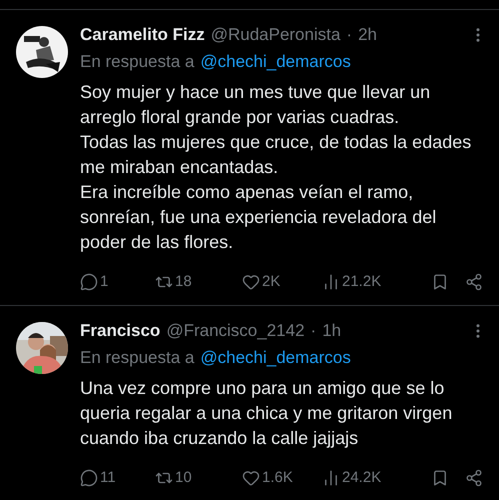 The image size is (499, 500). What do you see at coordinates (198, 477) in the screenshot?
I see `repost-button: 10` at bounding box center [198, 477].